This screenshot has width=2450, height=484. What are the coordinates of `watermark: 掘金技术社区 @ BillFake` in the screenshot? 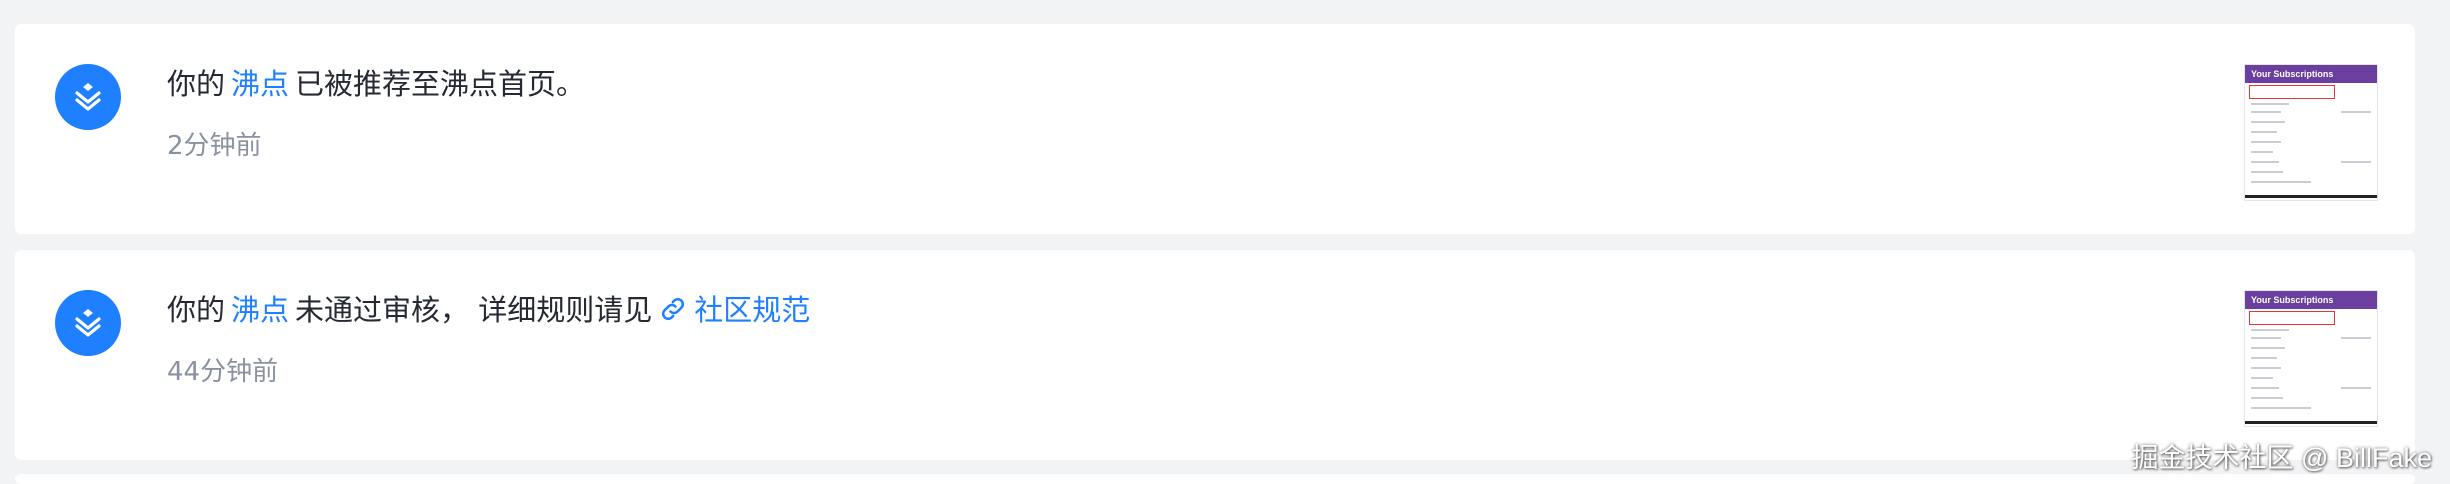 It's located at (2281, 458).